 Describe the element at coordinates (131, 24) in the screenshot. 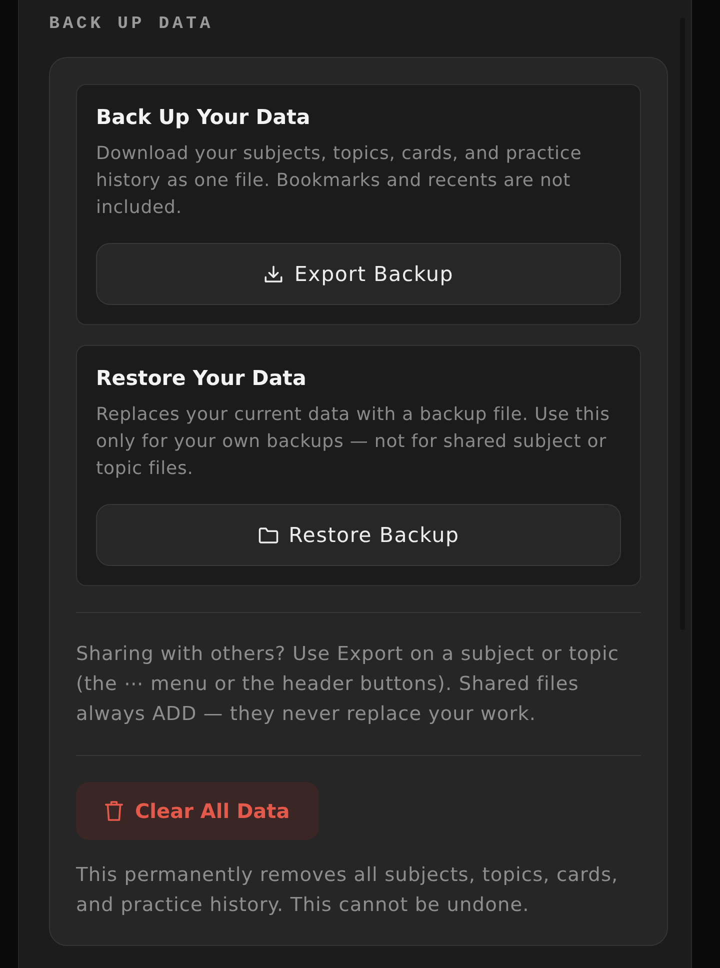

I see `section-heading: BACK UP DATA` at that location.